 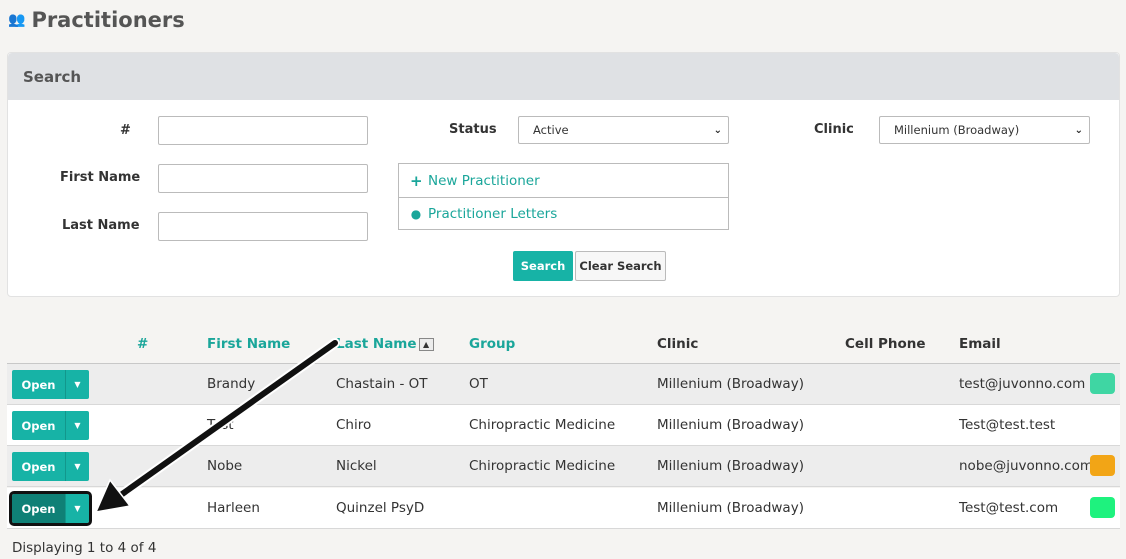 What do you see at coordinates (623, 130) in the screenshot?
I see `status-select: Active ⌄` at bounding box center [623, 130].